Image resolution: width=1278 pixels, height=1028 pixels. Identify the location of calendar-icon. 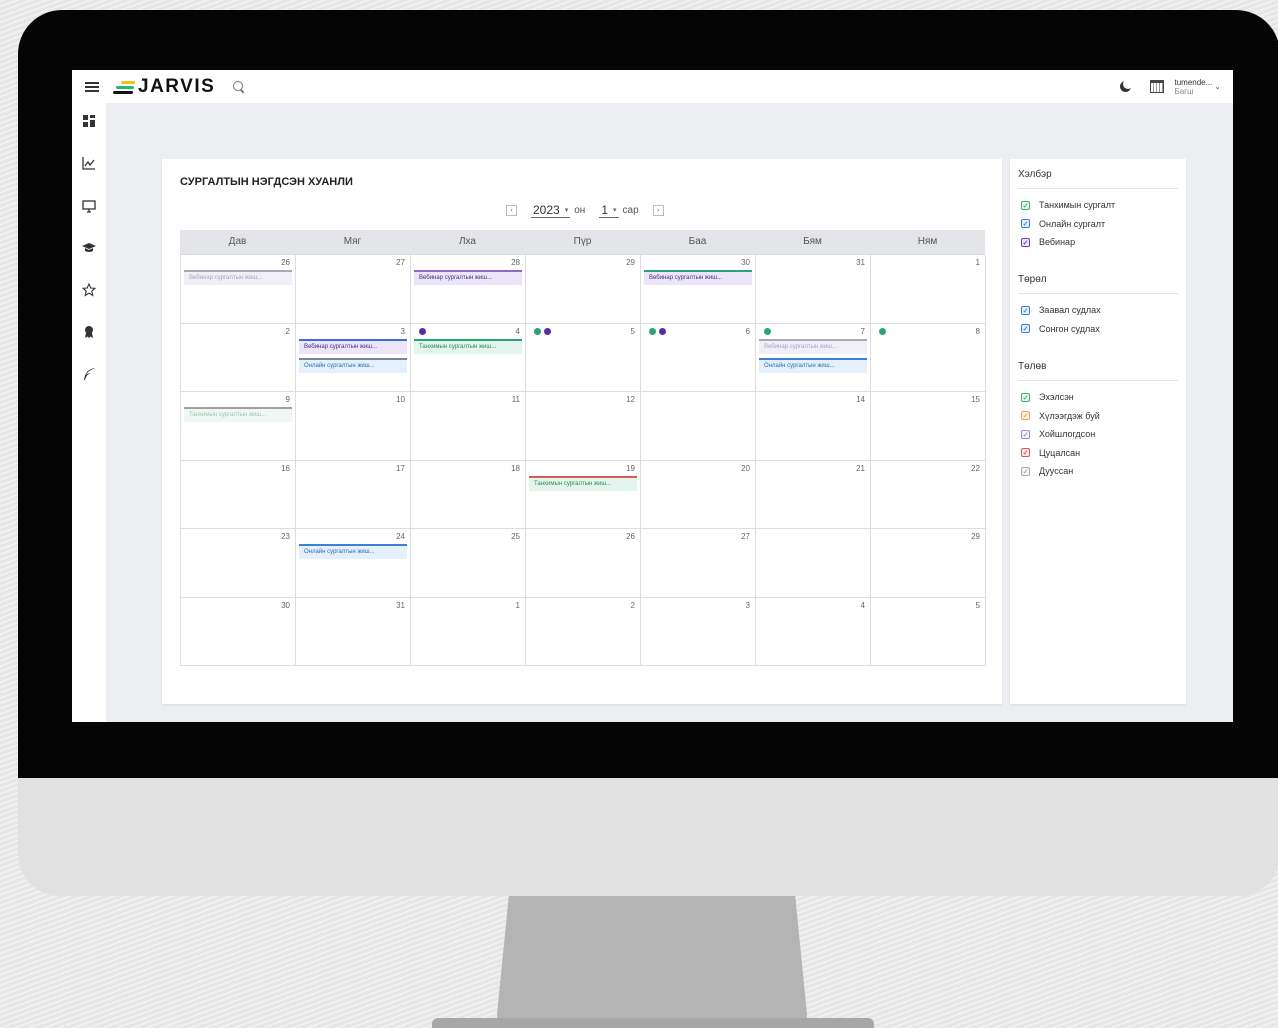
(1157, 86).